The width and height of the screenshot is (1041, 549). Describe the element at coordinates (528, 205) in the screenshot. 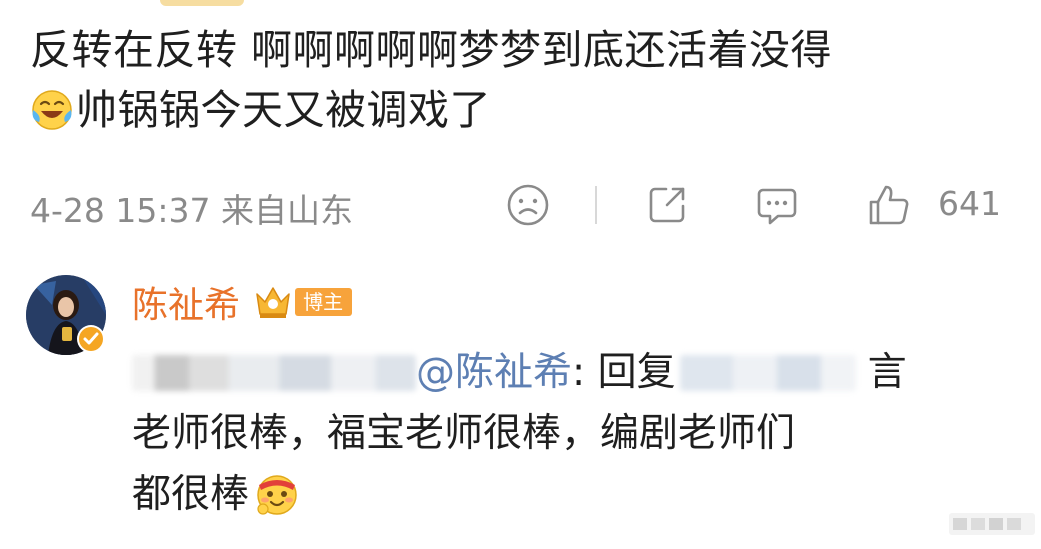

I see `sad-face-icon` at that location.